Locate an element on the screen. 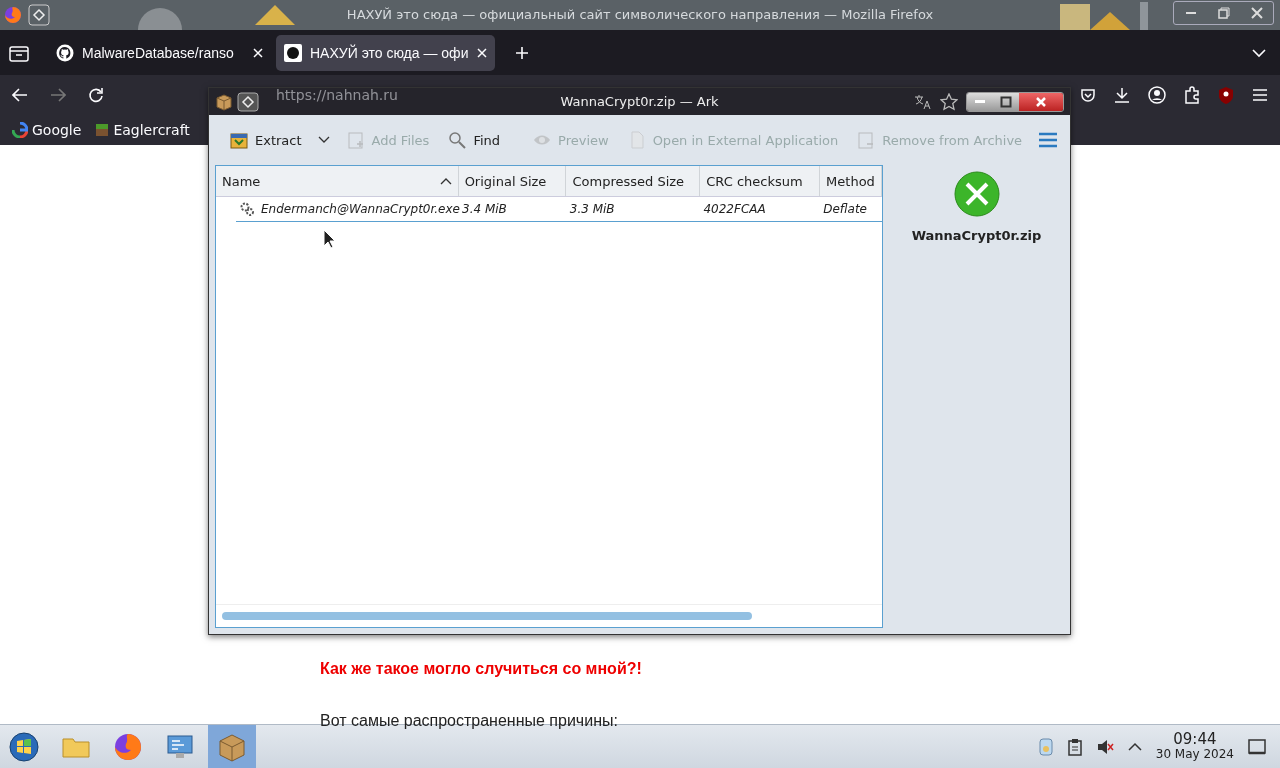  back-icon is located at coordinates (20, 95).